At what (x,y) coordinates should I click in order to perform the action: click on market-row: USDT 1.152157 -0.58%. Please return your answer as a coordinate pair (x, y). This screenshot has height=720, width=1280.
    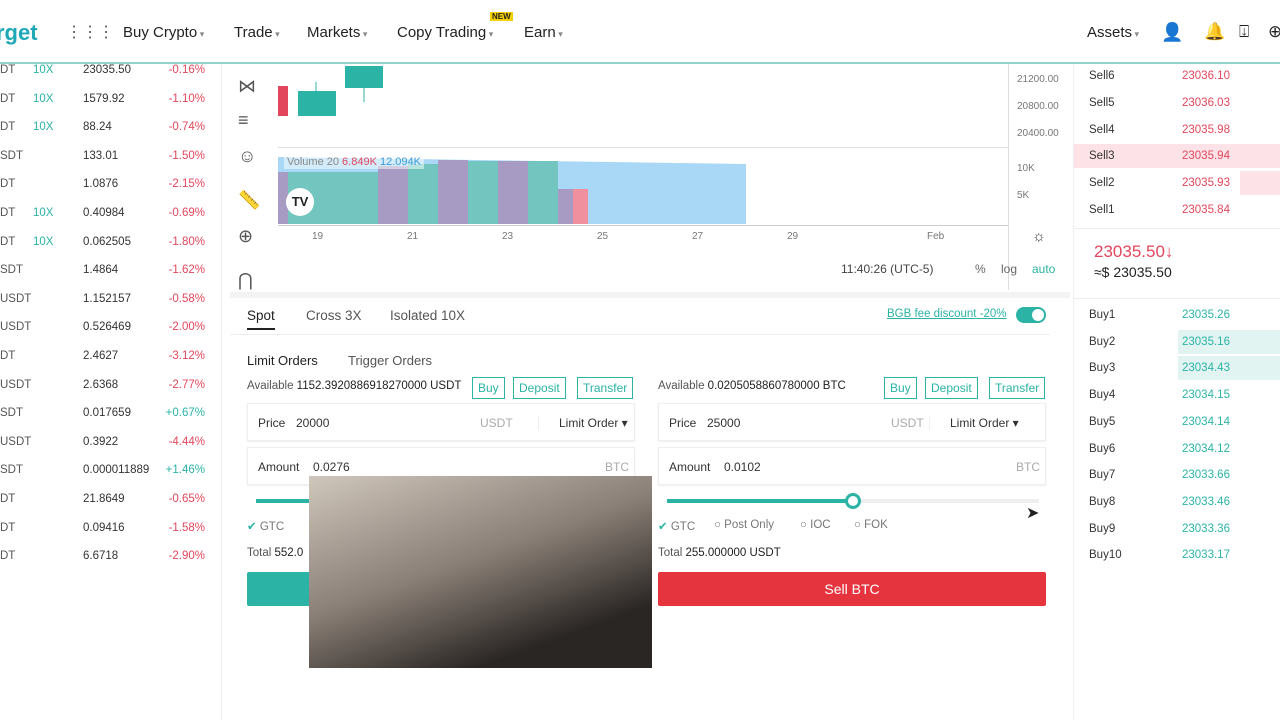
    Looking at the image, I should click on (107, 307).